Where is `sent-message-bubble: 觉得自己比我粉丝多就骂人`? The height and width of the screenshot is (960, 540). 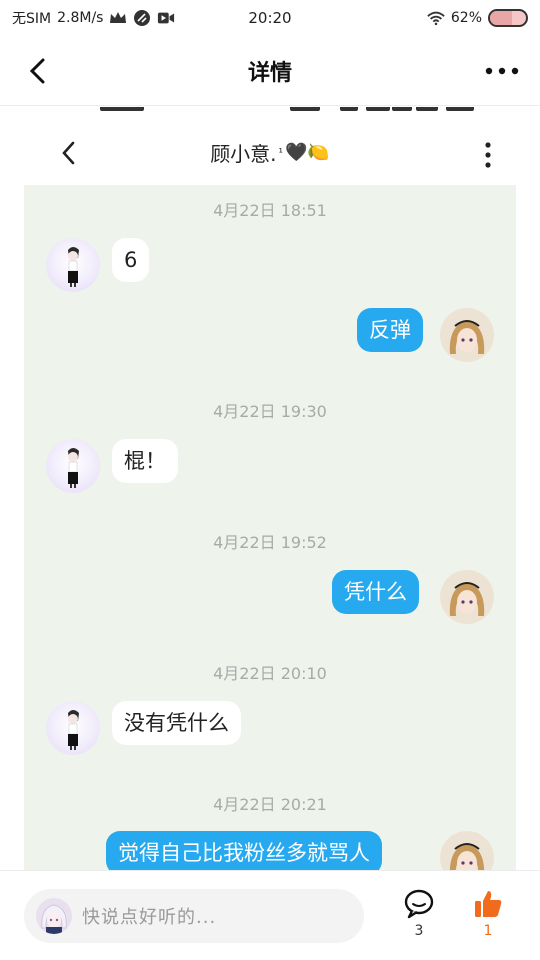
sent-message-bubble: 觉得自己比我粉丝多就骂人 is located at coordinates (244, 850).